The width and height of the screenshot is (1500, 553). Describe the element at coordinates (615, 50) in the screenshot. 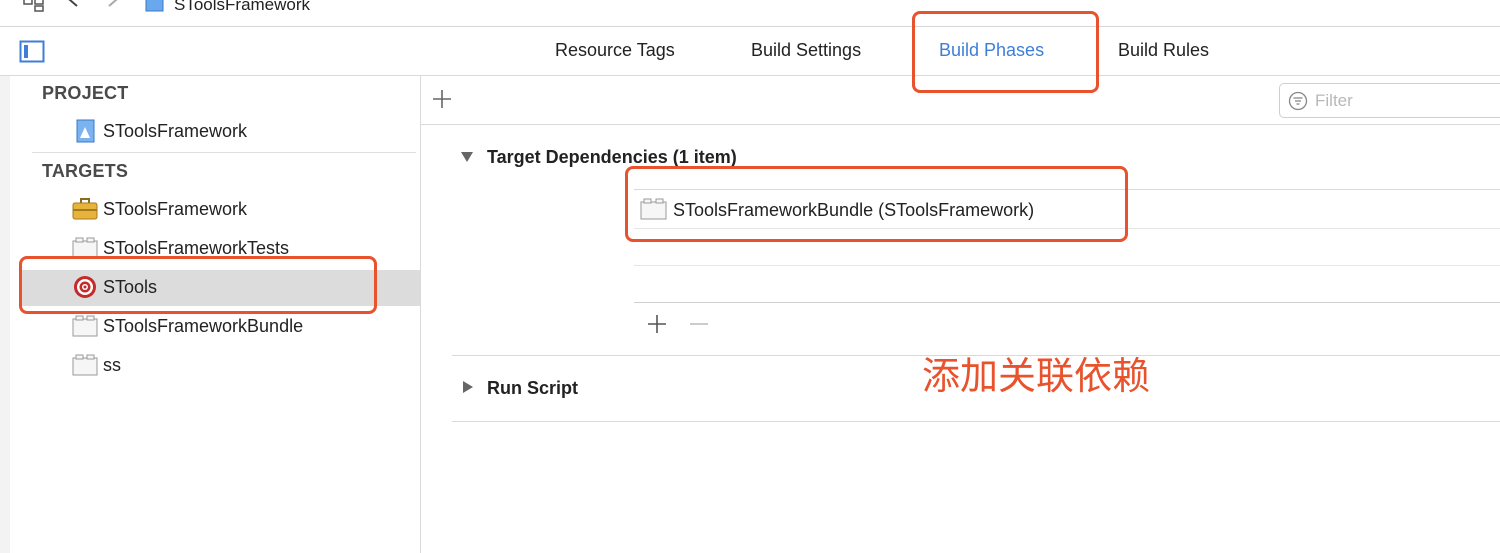

I see `tab-resource-tags: Resource Tags` at that location.